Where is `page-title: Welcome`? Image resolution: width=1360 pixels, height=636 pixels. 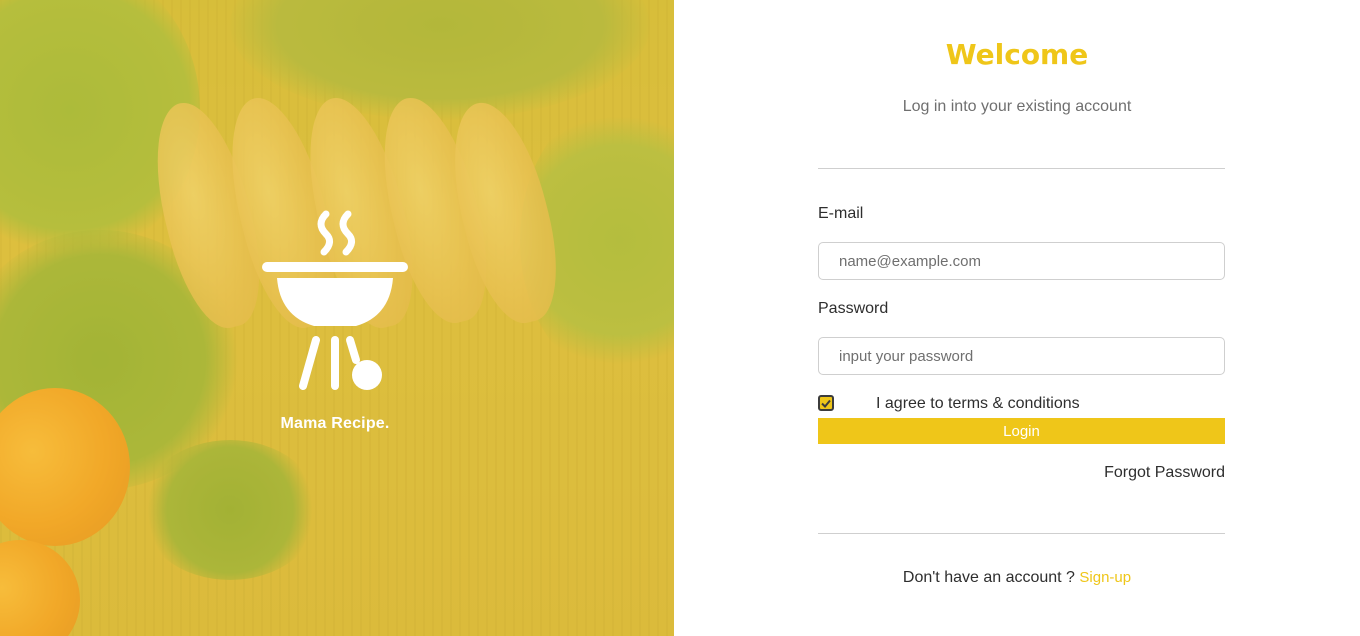 page-title: Welcome is located at coordinates (1017, 54).